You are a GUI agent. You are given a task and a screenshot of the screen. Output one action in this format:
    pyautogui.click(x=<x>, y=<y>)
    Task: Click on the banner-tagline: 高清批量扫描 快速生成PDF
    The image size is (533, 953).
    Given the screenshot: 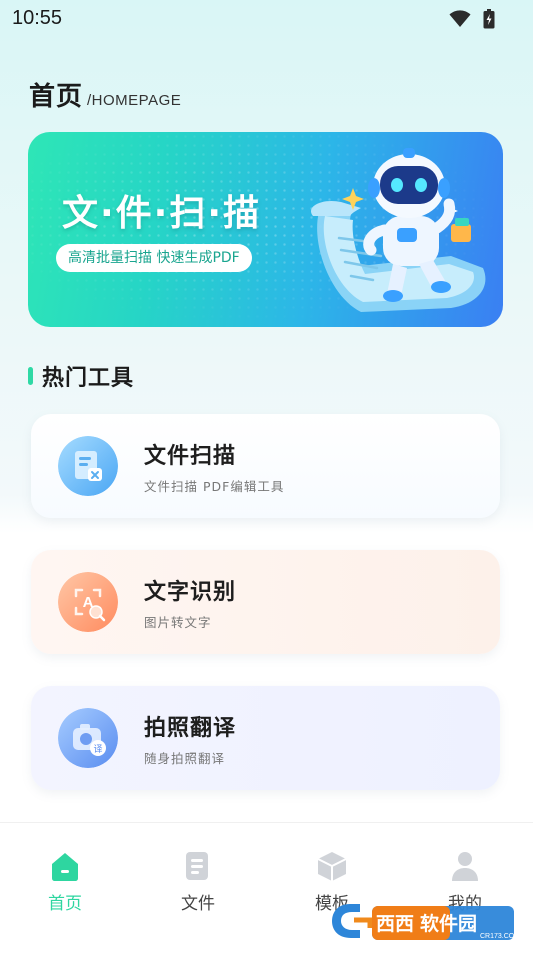 What is the action you would take?
    pyautogui.click(x=154, y=258)
    